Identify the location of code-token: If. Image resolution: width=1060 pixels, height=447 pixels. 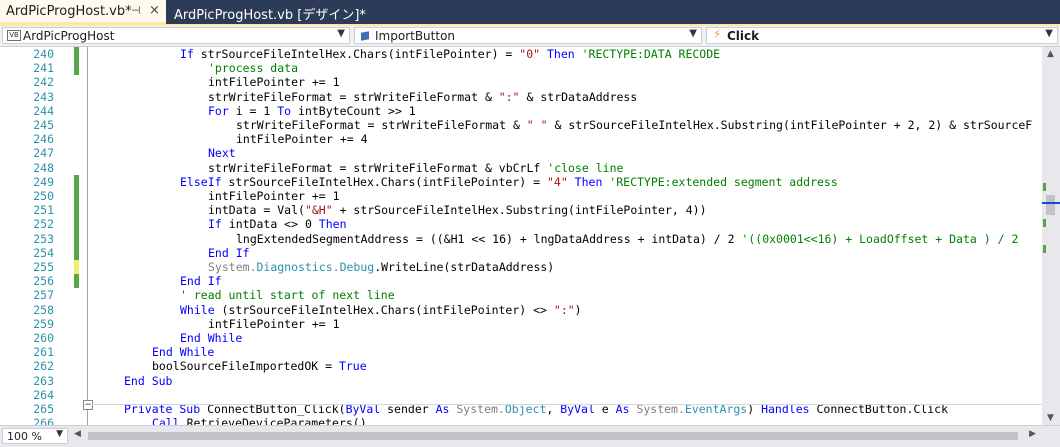
(190, 54).